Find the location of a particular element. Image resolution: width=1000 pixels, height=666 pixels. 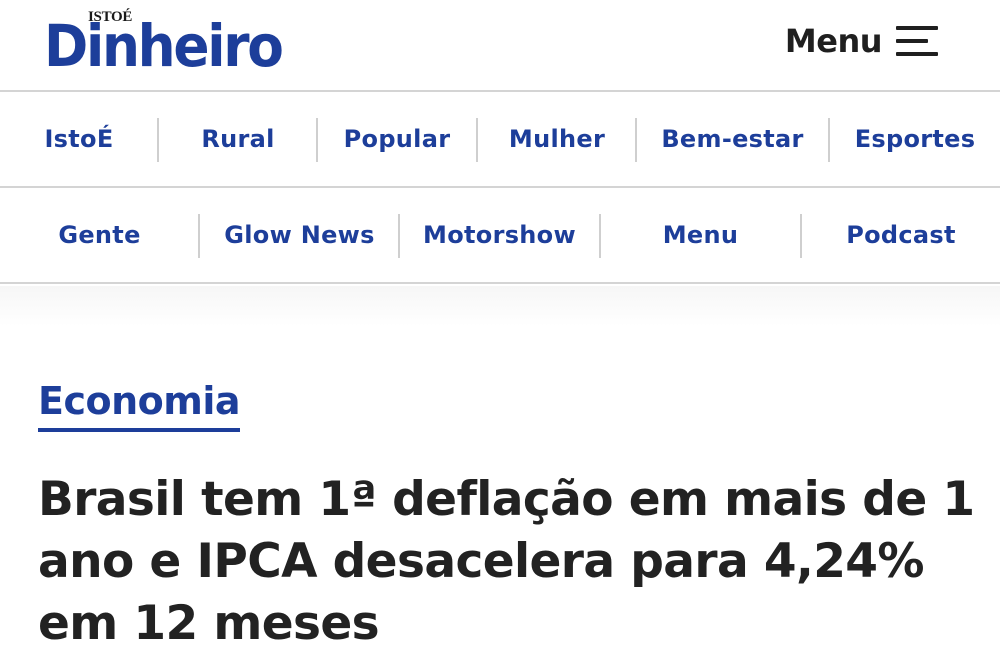

nav-item-istoe: IstoÉ is located at coordinates (79, 139).